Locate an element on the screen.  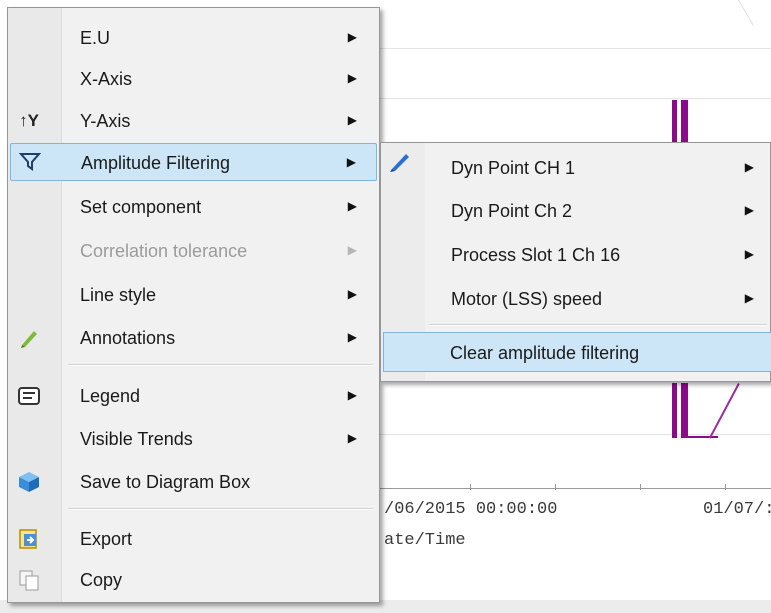
menu-item-label: Legend is located at coordinates (110, 396).